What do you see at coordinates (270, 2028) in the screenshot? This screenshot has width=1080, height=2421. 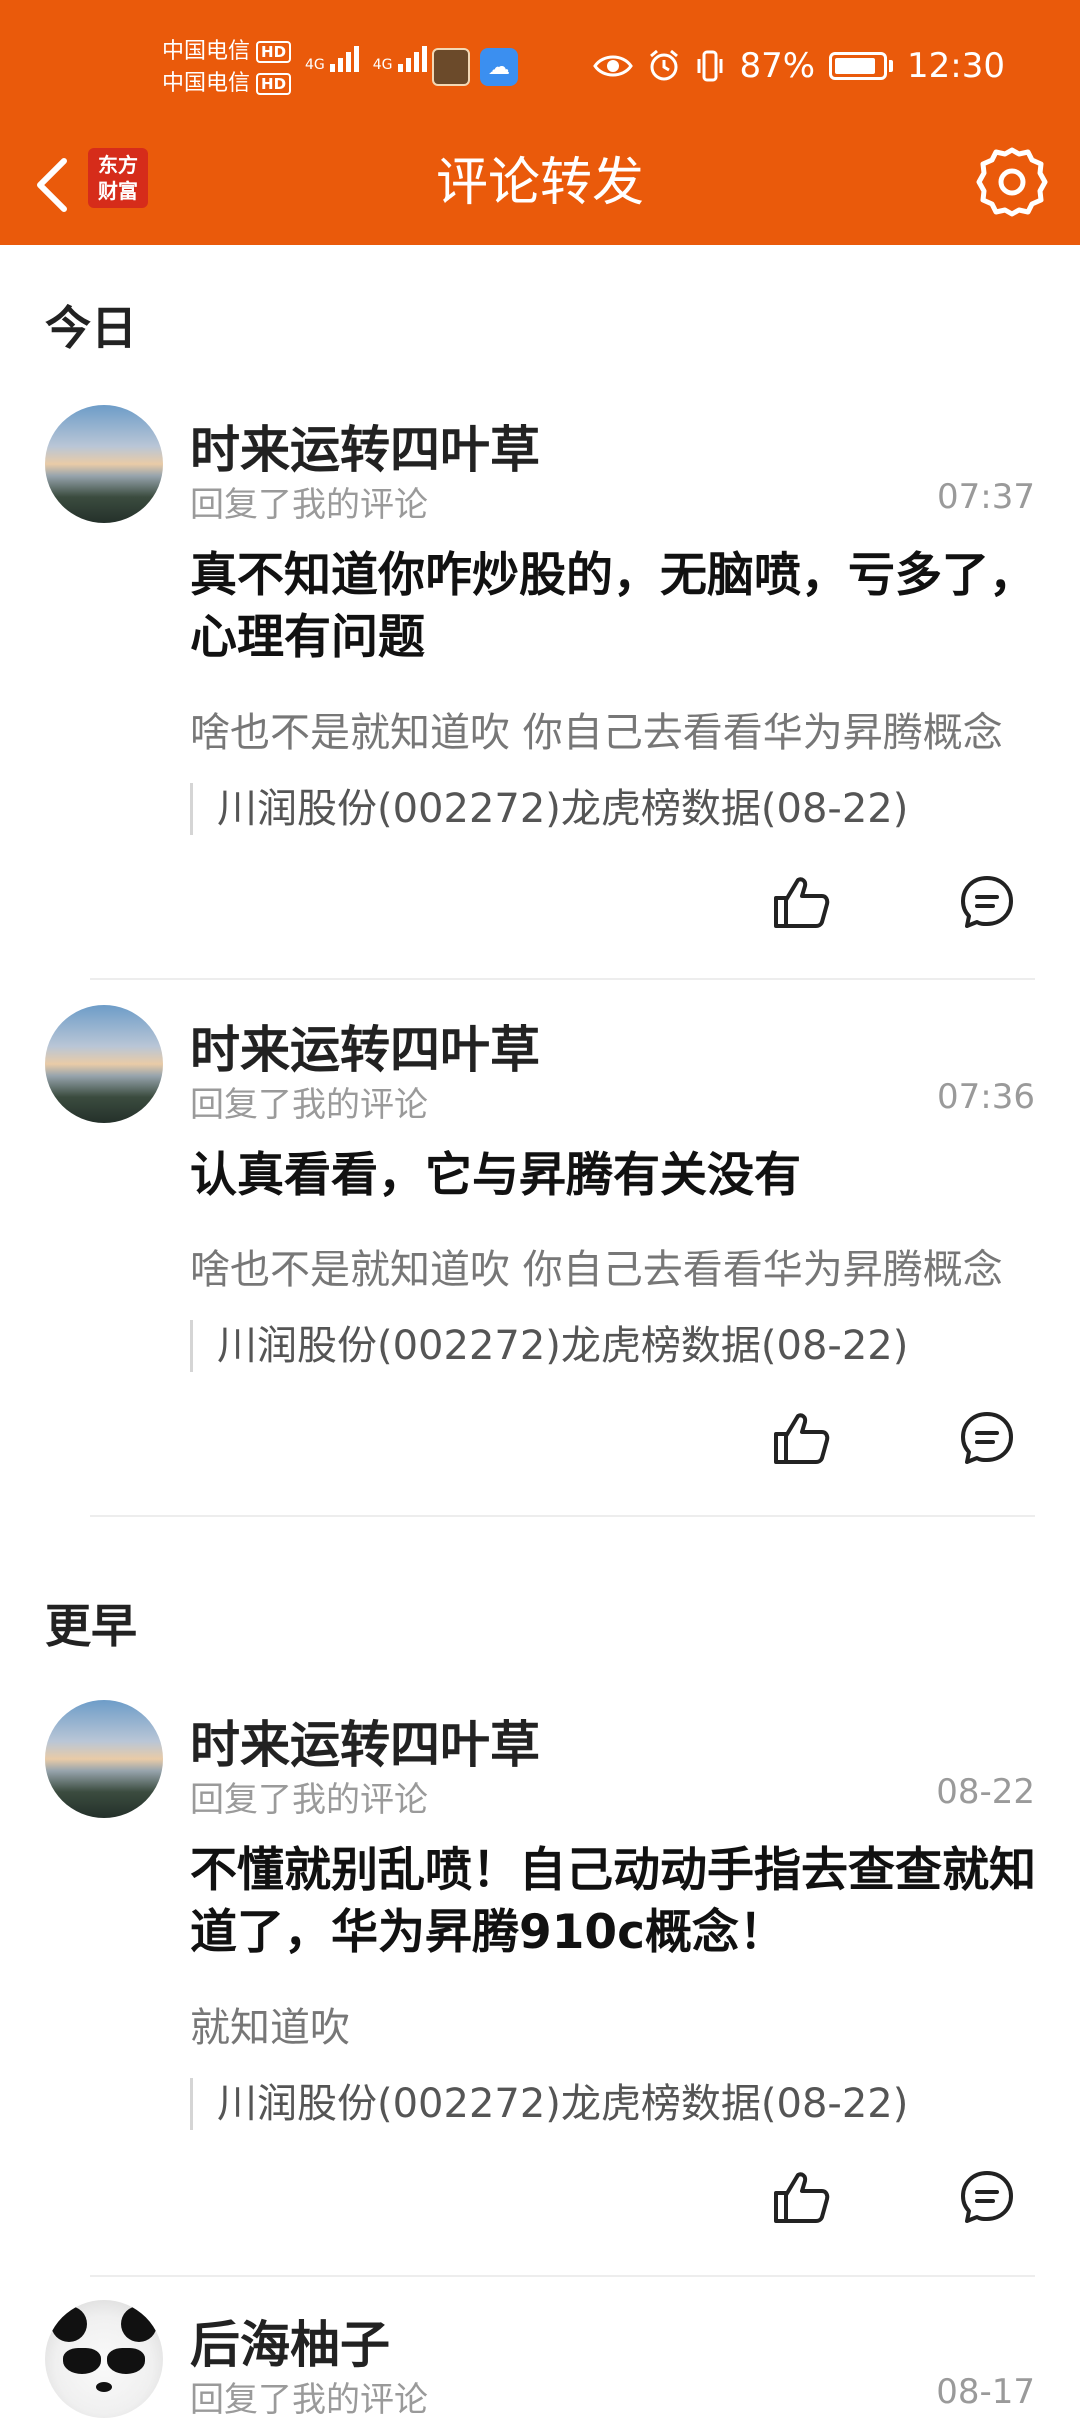 I see `original-comment: 就知道吹` at bounding box center [270, 2028].